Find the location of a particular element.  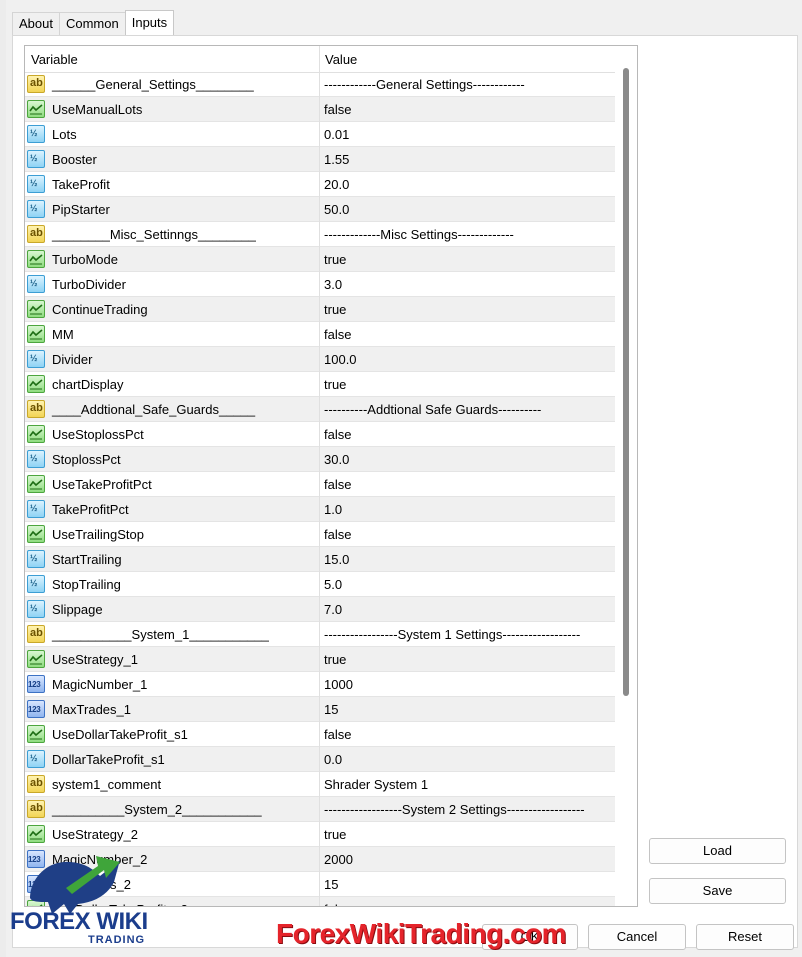

input-row: ½ StartTrailing 15.0 is located at coordinates (320, 559).